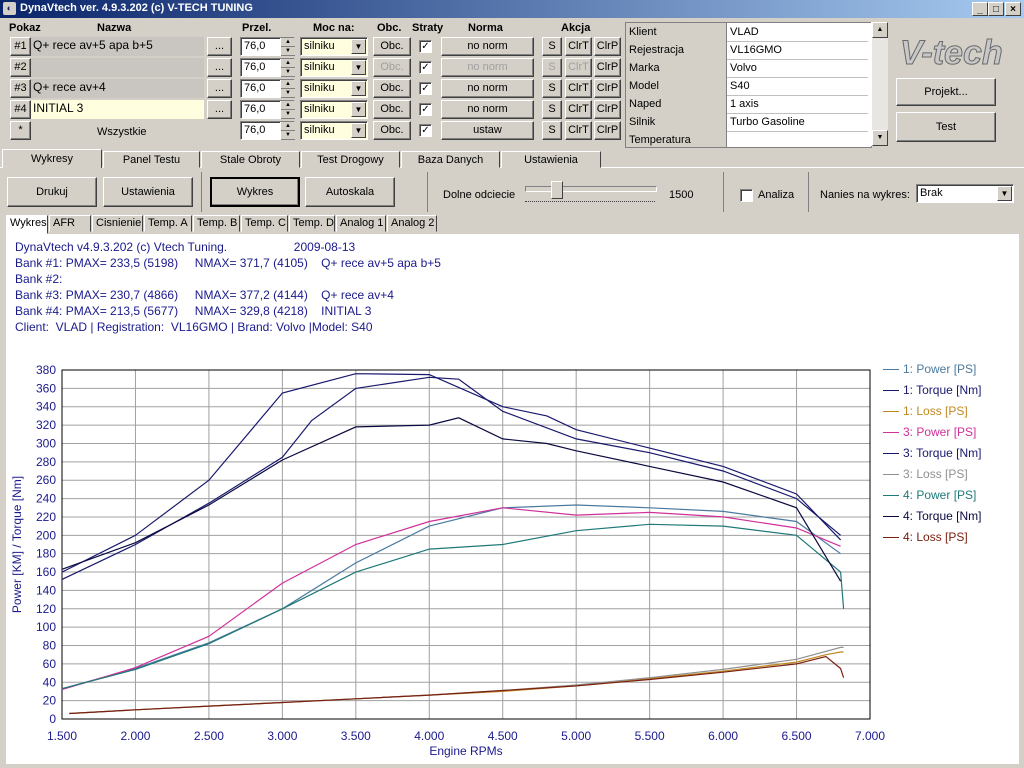 This screenshot has width=1024, height=768. What do you see at coordinates (255, 192) in the screenshot?
I see `chart-button: Wykres` at bounding box center [255, 192].